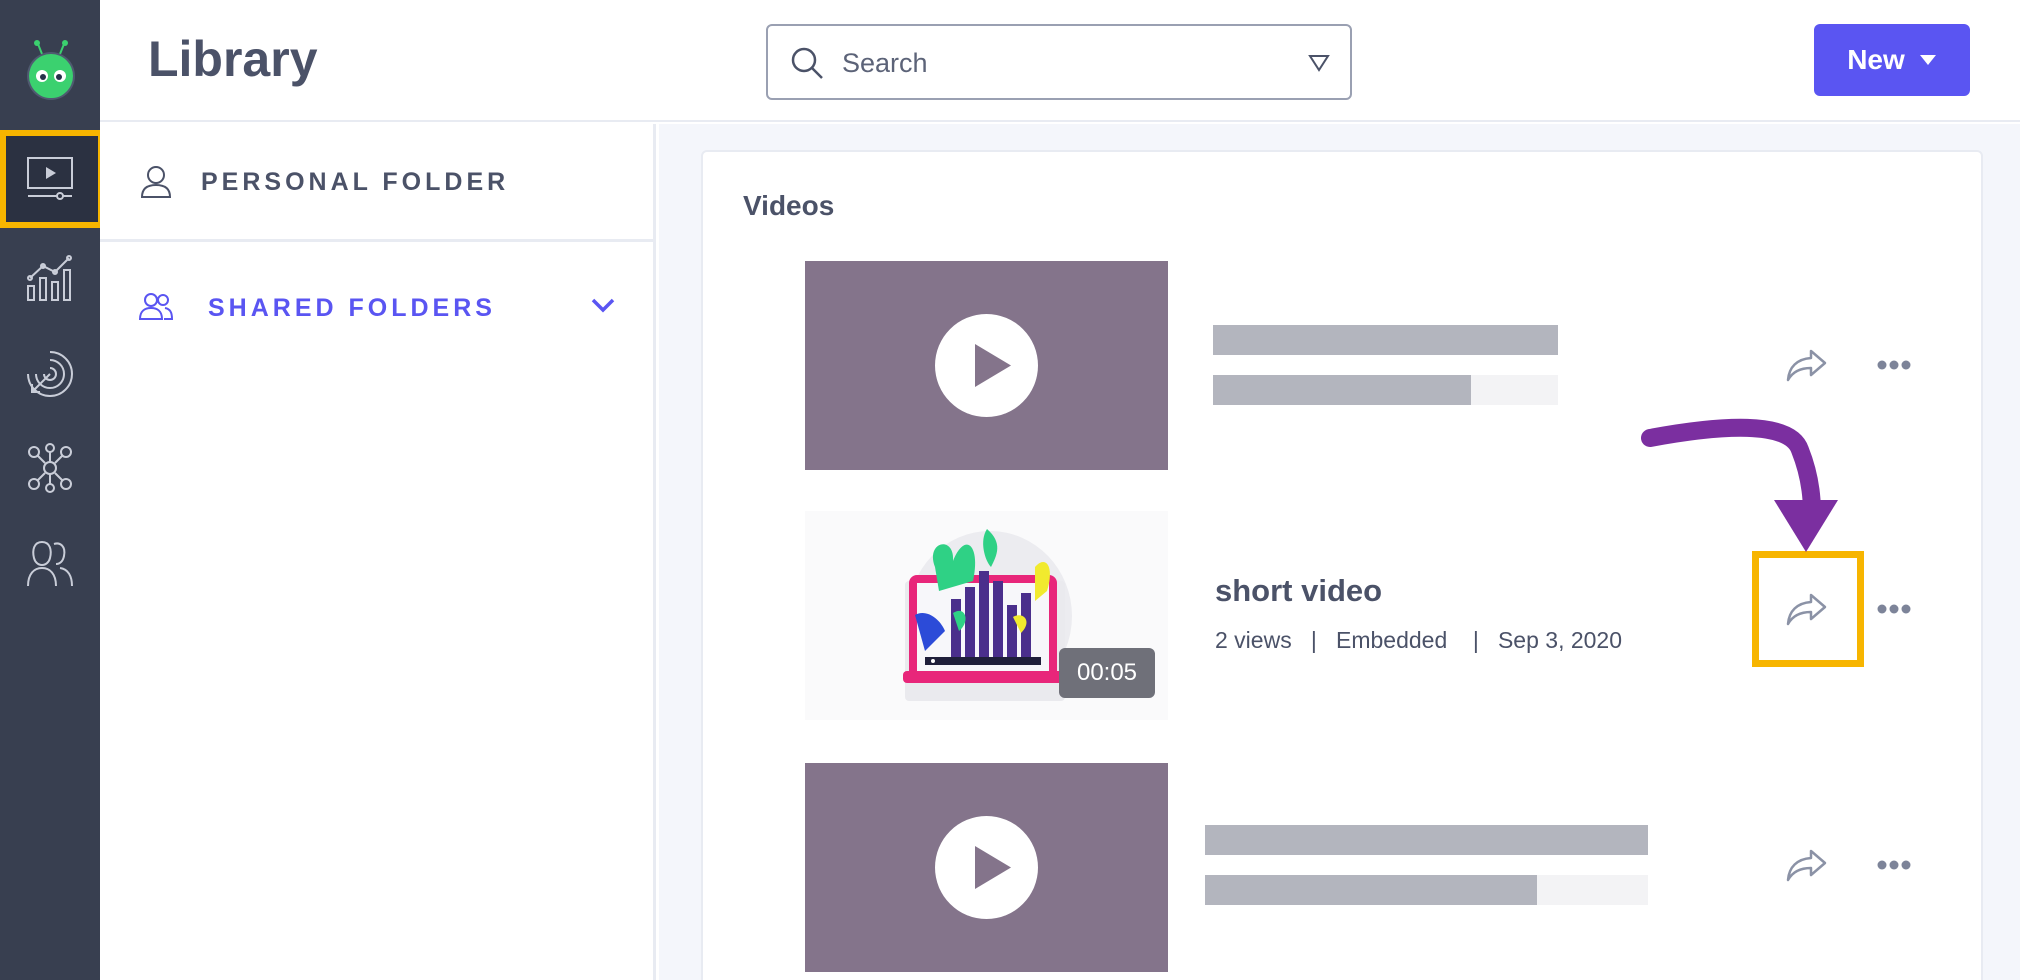 Image resolution: width=2020 pixels, height=980 pixels. What do you see at coordinates (352, 308) in the screenshot?
I see `shared-folders-label: SHARED FOLDERS` at bounding box center [352, 308].